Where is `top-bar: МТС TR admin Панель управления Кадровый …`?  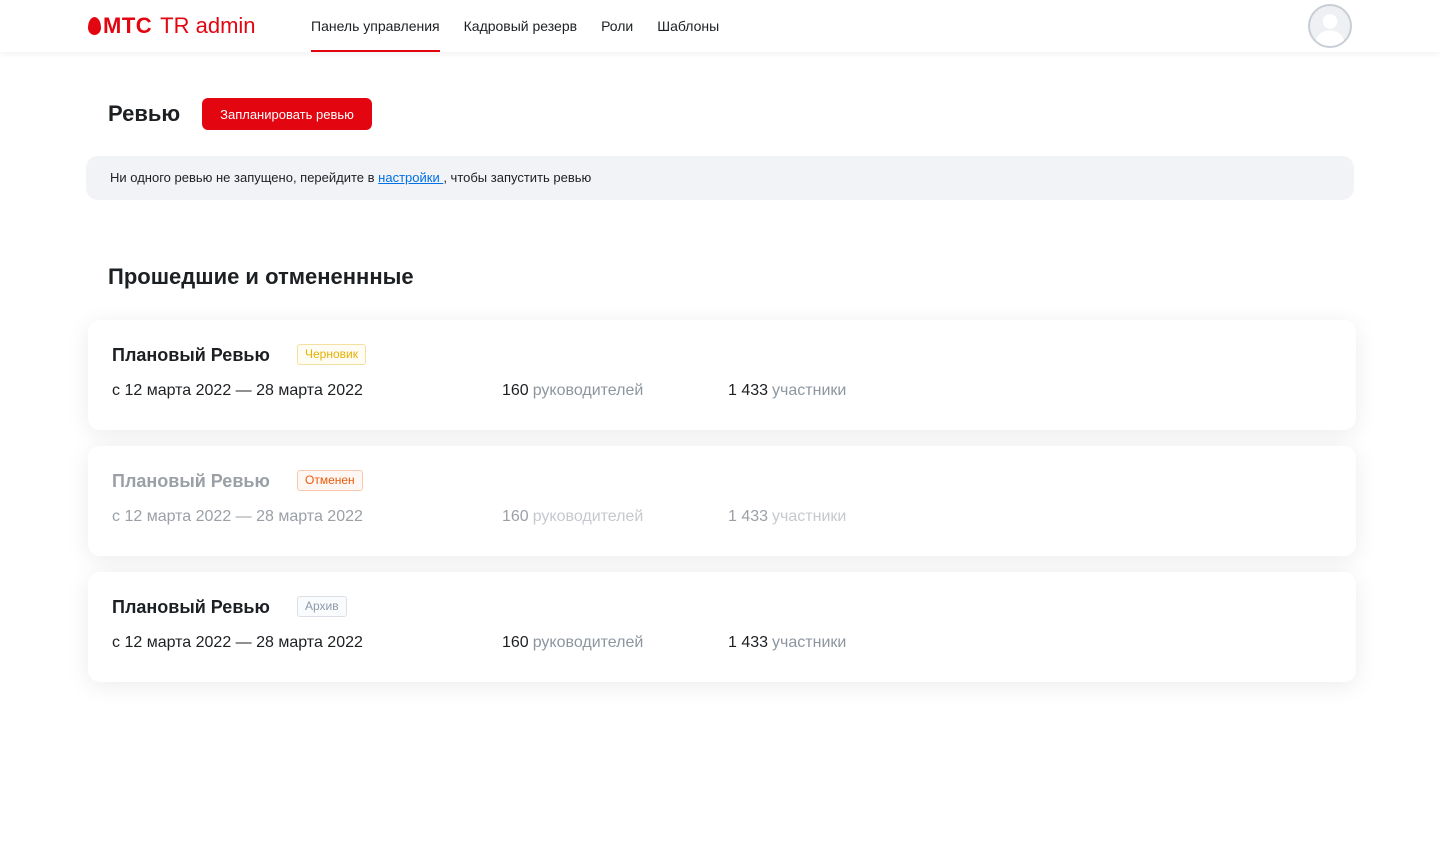 top-bar: МТС TR admin Панель управления Кадровый … is located at coordinates (720, 26).